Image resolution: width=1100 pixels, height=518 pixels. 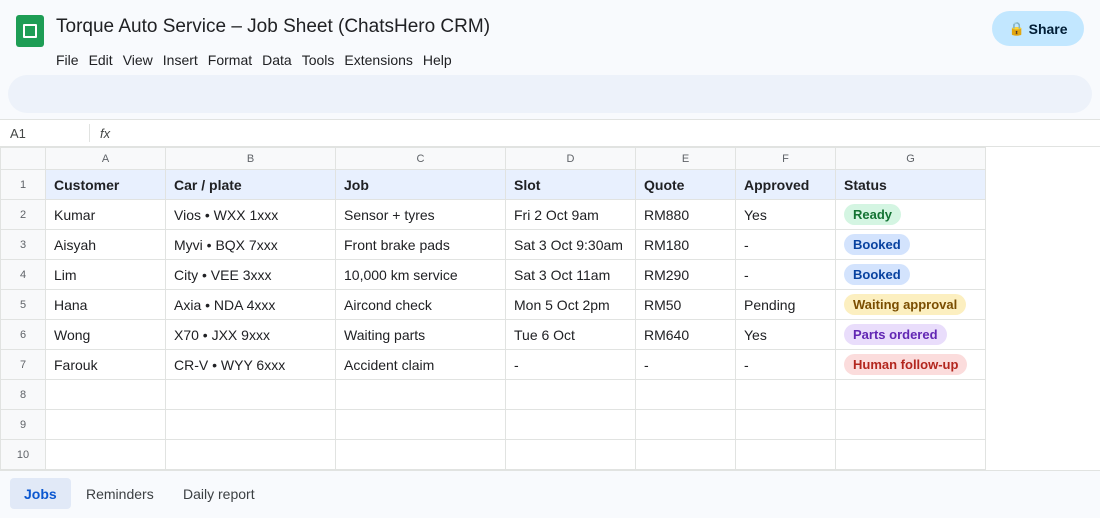 I want to click on cell-customer: Lim, so click(x=105, y=274).